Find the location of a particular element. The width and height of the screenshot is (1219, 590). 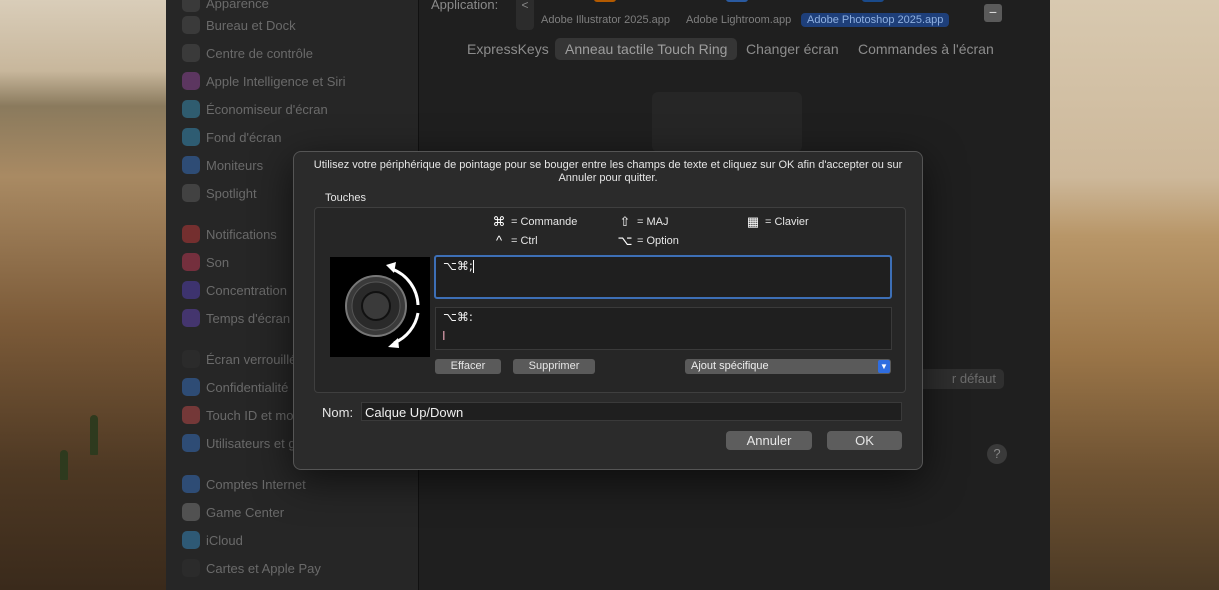

illustrator-app-icon is located at coordinates (605, 1).